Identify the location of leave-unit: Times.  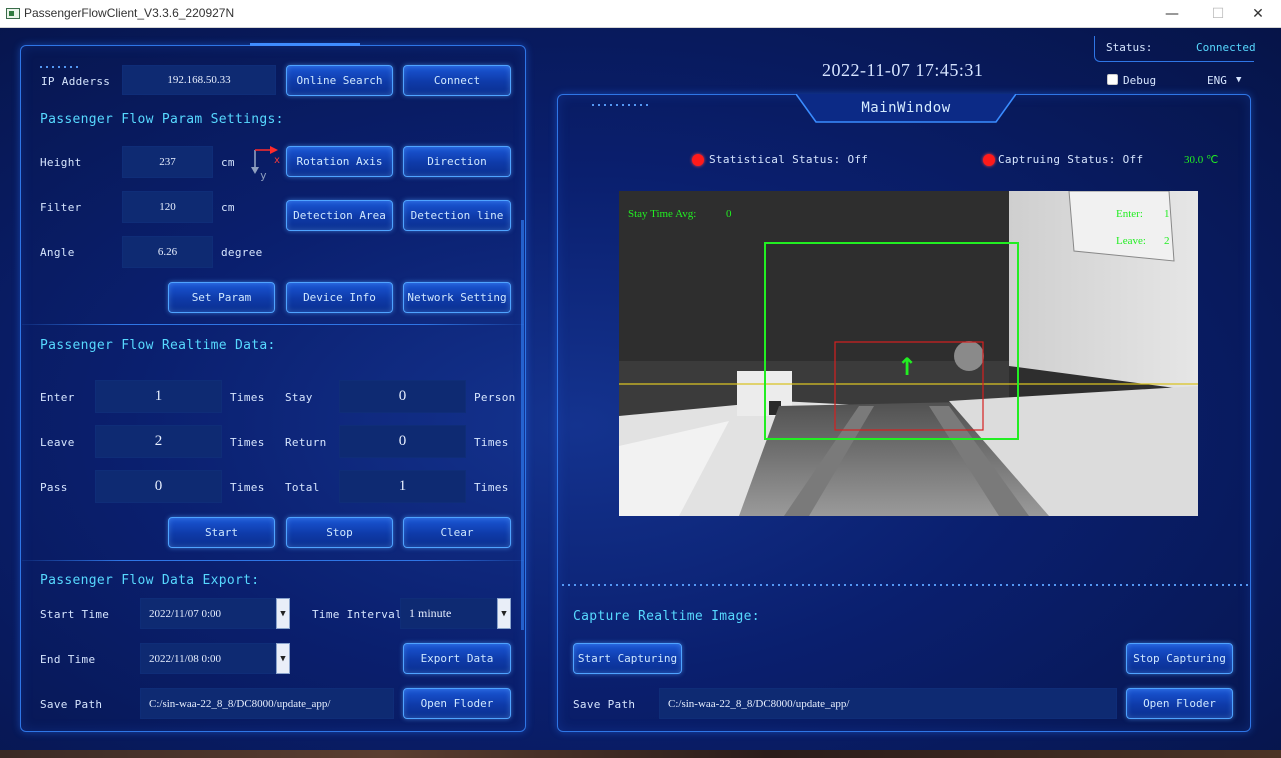
(247, 442).